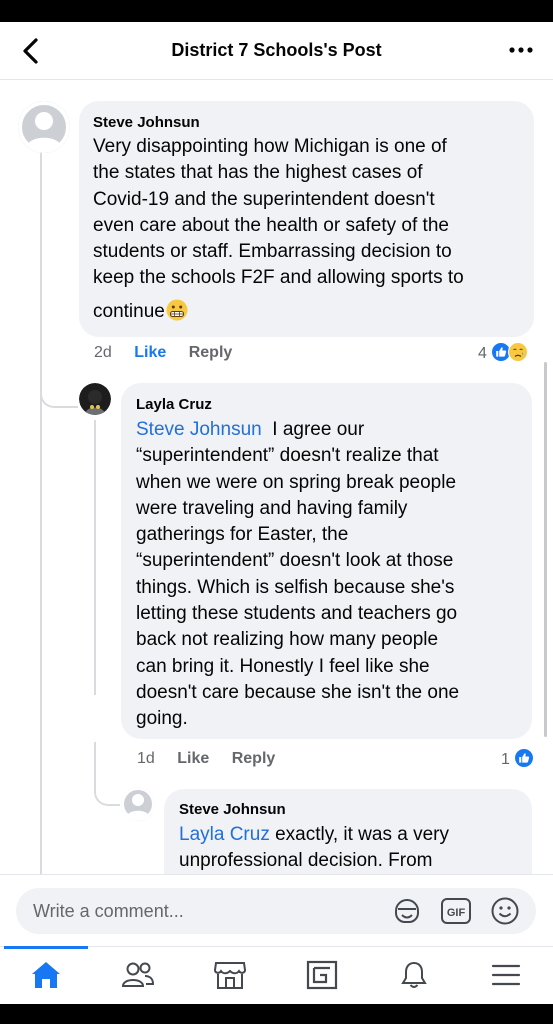  What do you see at coordinates (295, 587) in the screenshot?
I see `comment-line: things. Which is selfish because she's` at bounding box center [295, 587].